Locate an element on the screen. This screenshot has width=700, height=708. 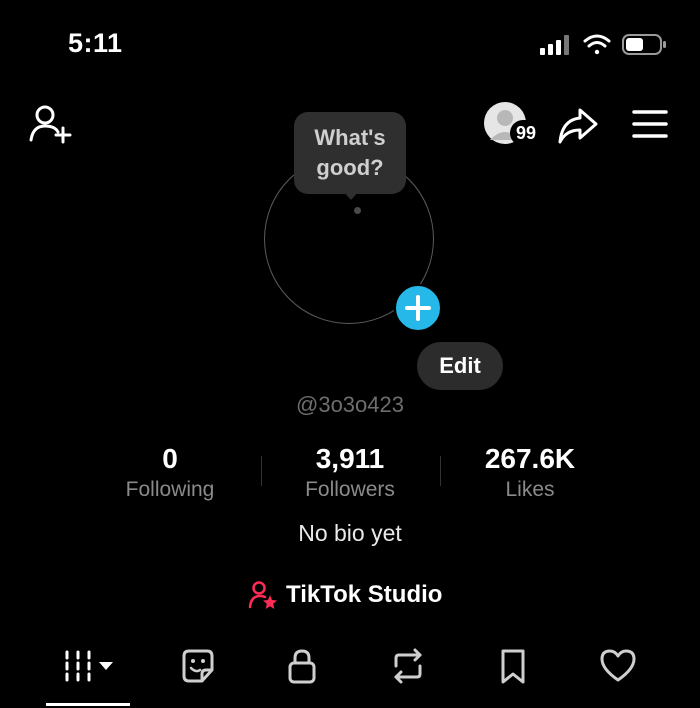
stat-likes: 267.6K Likes is located at coordinates (530, 473).